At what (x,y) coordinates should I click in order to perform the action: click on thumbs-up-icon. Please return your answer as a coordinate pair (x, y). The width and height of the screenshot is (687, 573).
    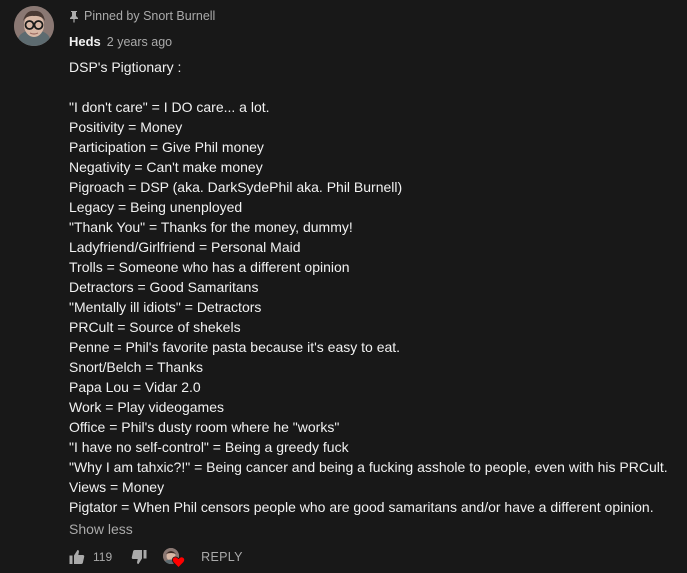
    Looking at the image, I should click on (77, 557).